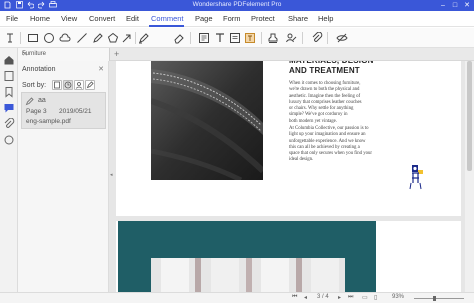 This screenshot has height=303, width=474. Describe the element at coordinates (350, 297) in the screenshot. I see `last-page-icon: ⏭` at that location.